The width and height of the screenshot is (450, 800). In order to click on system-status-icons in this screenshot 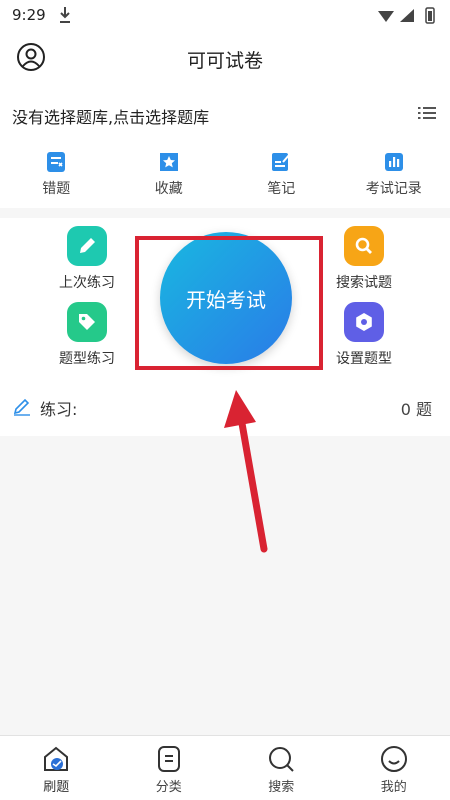, I will do `click(406, 15)`.